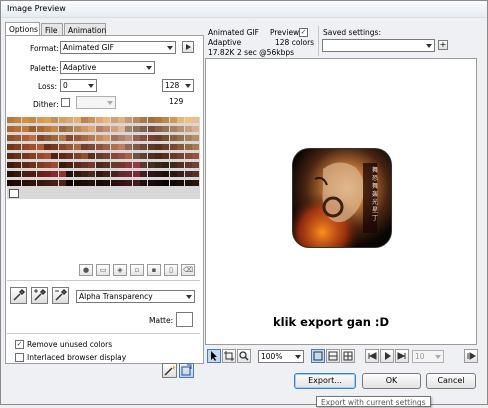  What do you see at coordinates (171, 270) in the screenshot?
I see `delete-color-icon: ▯` at bounding box center [171, 270].